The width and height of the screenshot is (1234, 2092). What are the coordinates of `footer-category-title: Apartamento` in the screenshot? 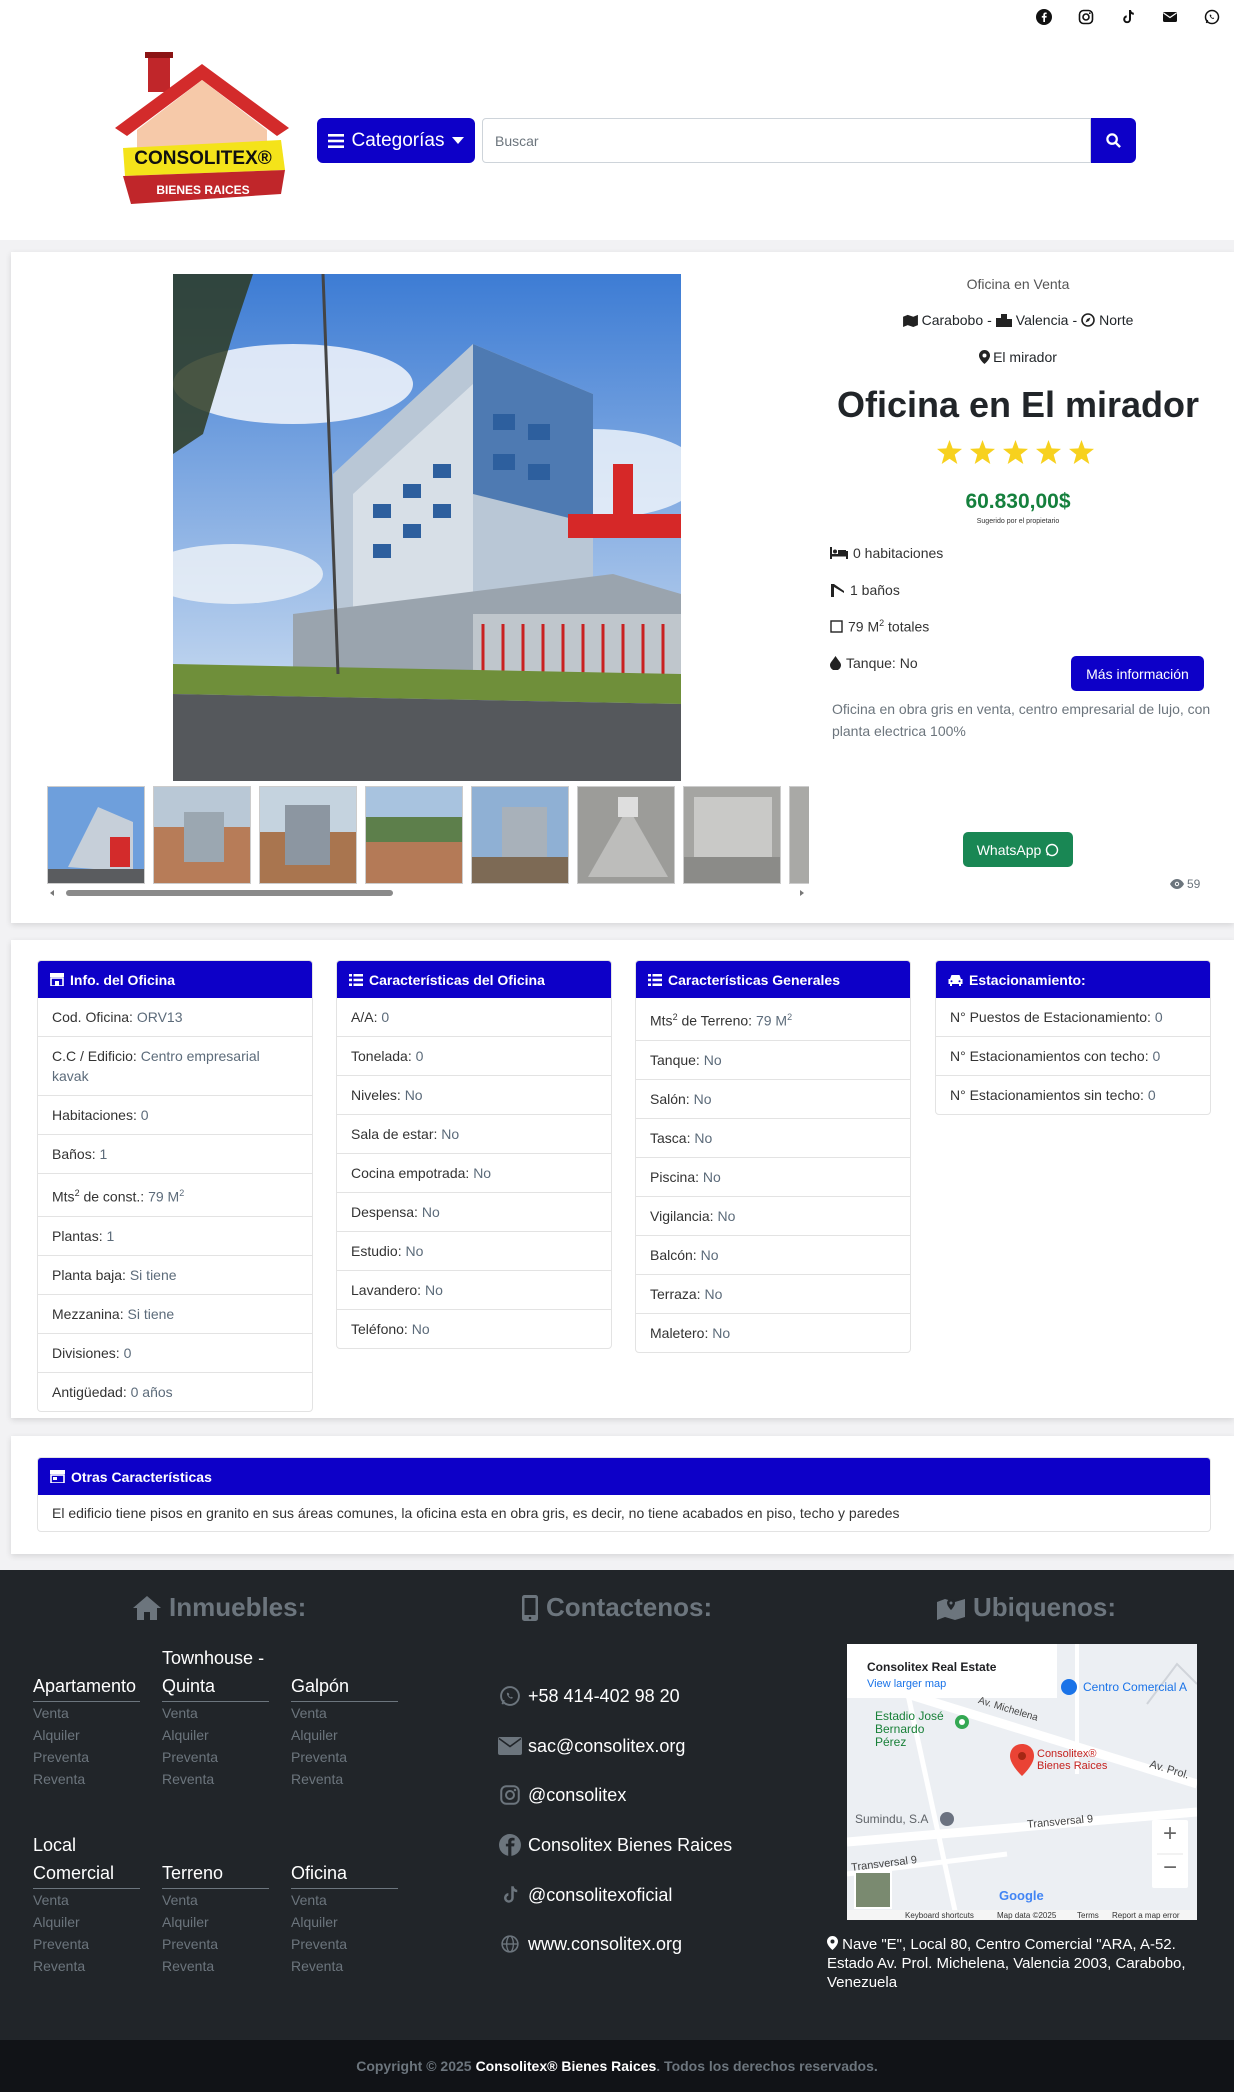 It's located at (86, 1687).